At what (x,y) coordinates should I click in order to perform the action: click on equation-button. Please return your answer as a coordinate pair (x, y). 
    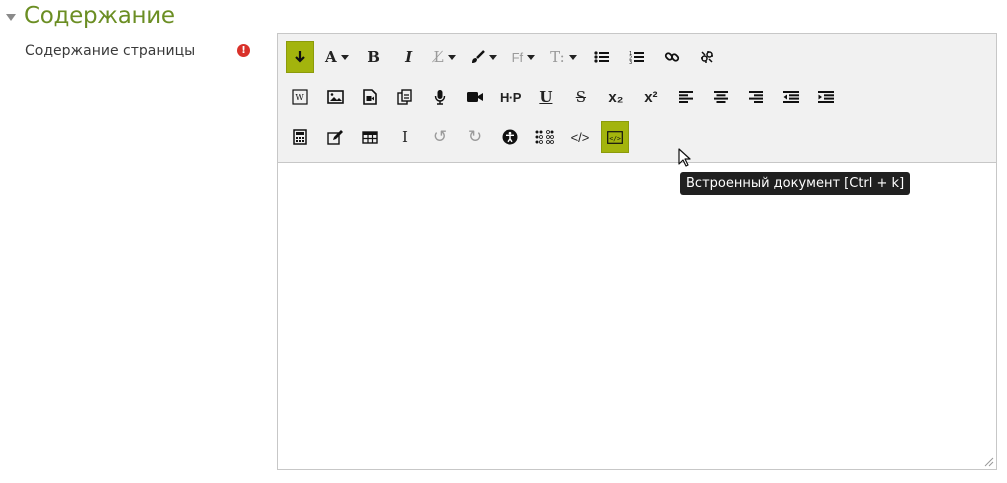
    Looking at the image, I should click on (300, 137).